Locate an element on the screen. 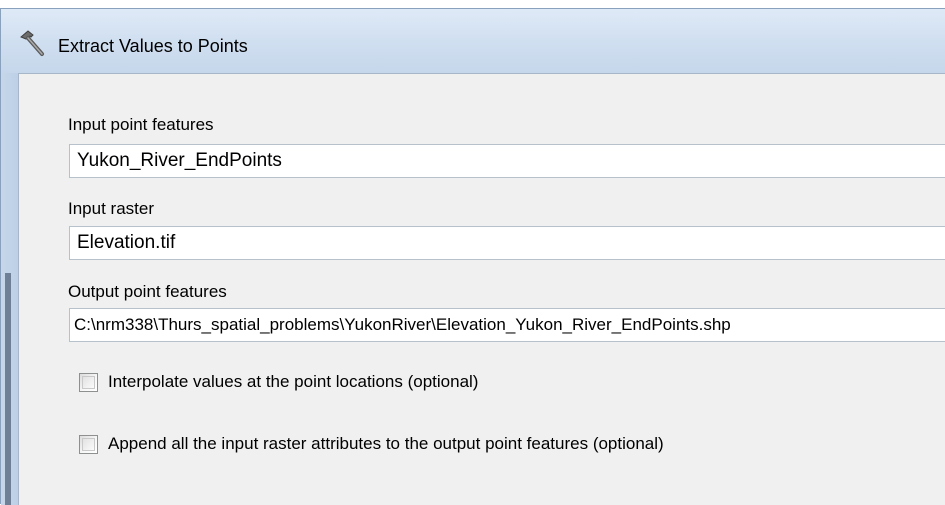  left-window-frame is located at coordinates (9, 289).